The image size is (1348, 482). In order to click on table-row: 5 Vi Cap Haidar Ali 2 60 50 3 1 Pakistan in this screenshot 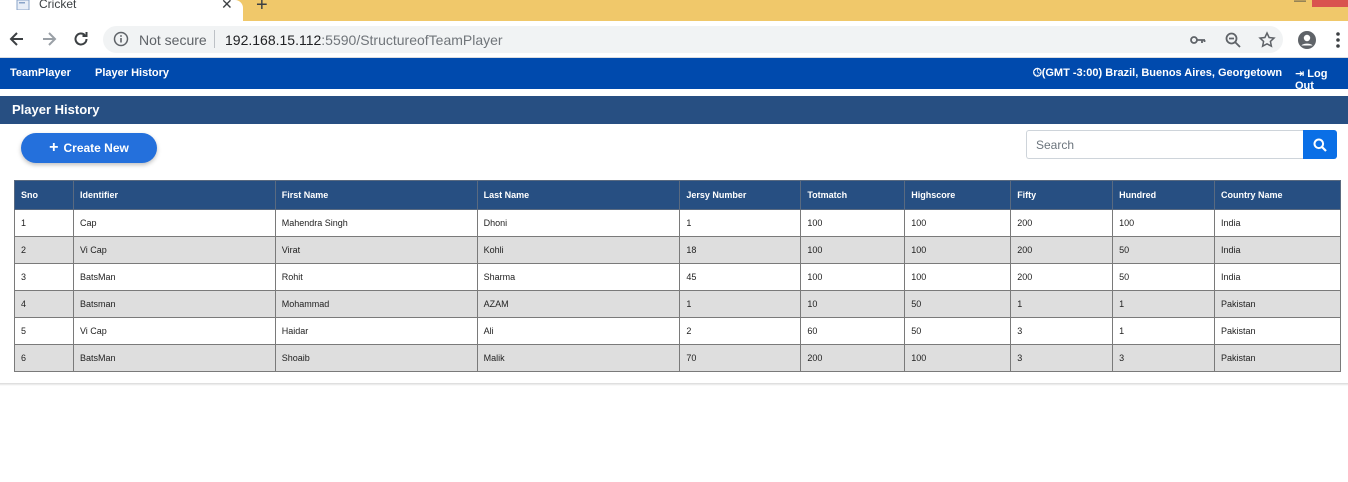, I will do `click(677, 331)`.